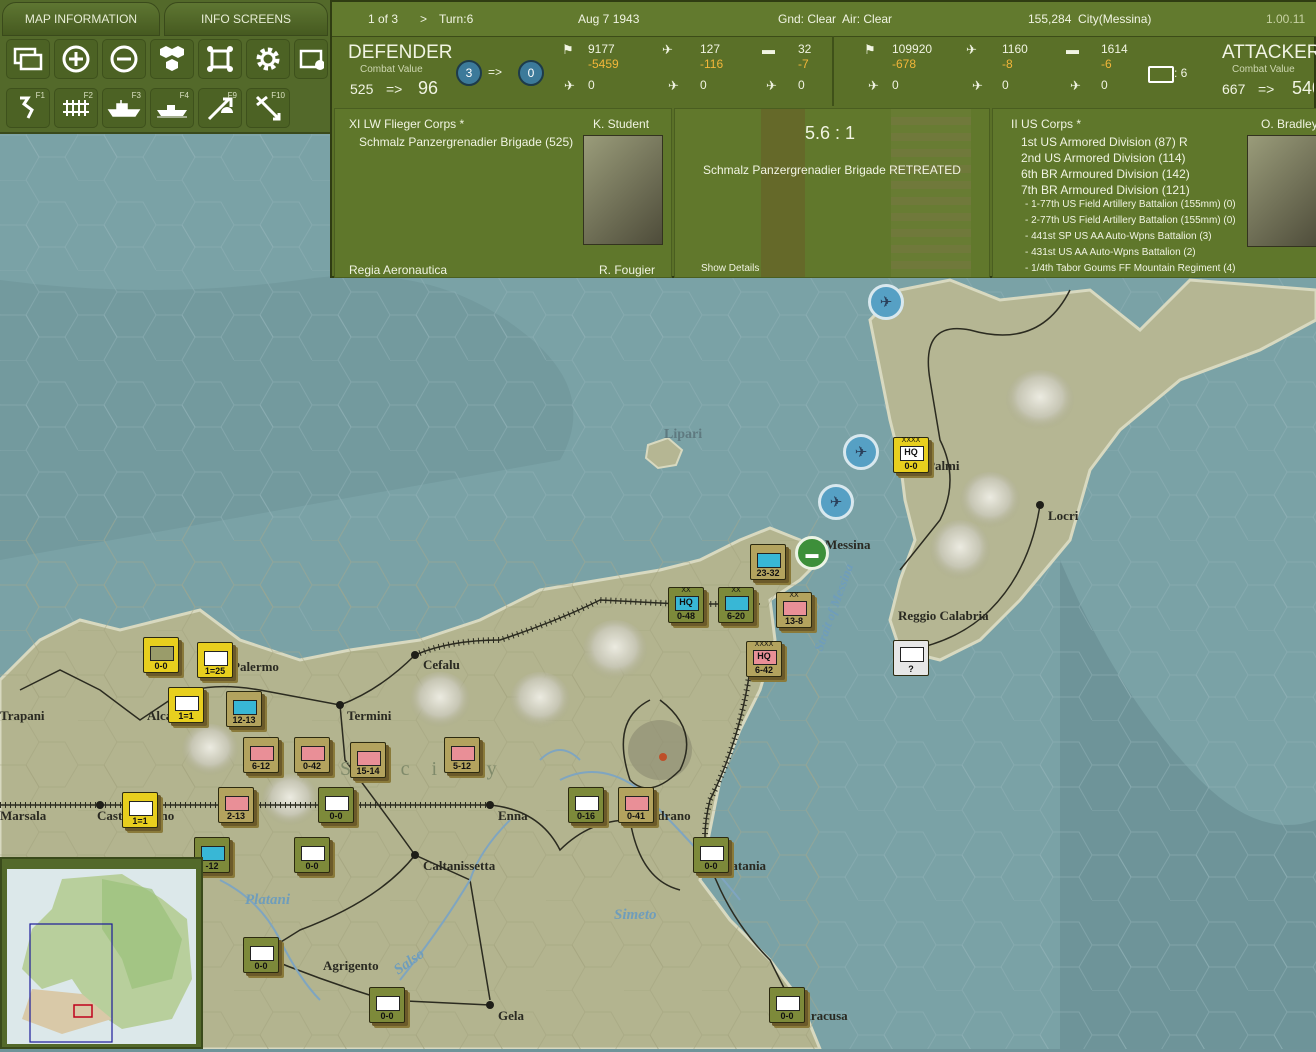 The width and height of the screenshot is (1316, 1052). Describe the element at coordinates (931, 193) in the screenshot. I see `flag-overlay` at that location.